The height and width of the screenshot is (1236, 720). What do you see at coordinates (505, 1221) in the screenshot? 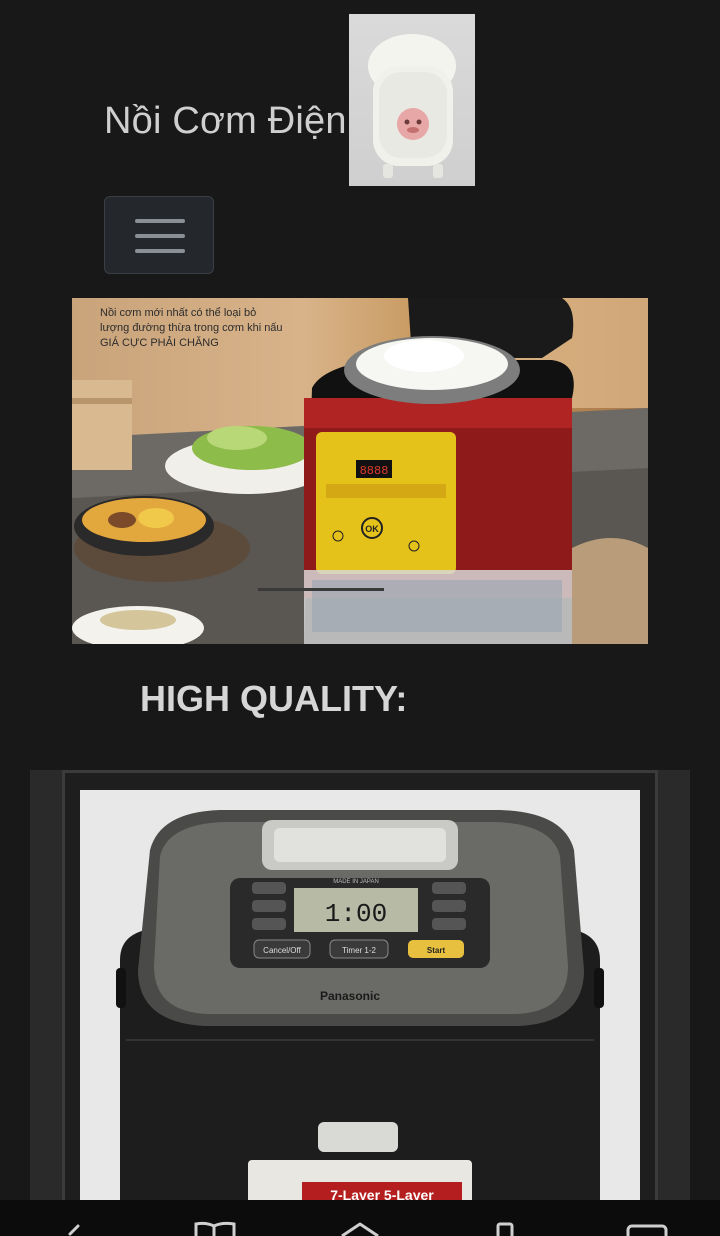
I see `tabs-icon` at bounding box center [505, 1221].